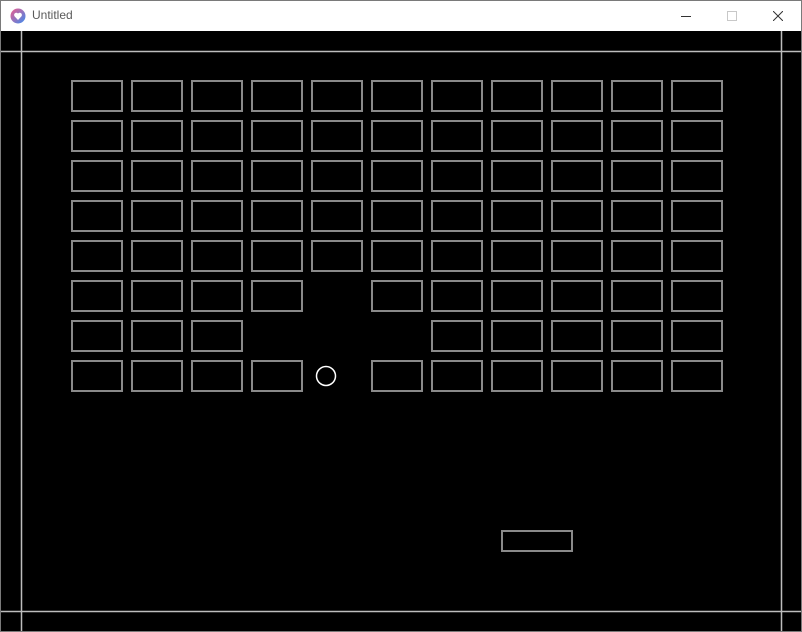 The height and width of the screenshot is (632, 802). I want to click on ball, so click(326, 376).